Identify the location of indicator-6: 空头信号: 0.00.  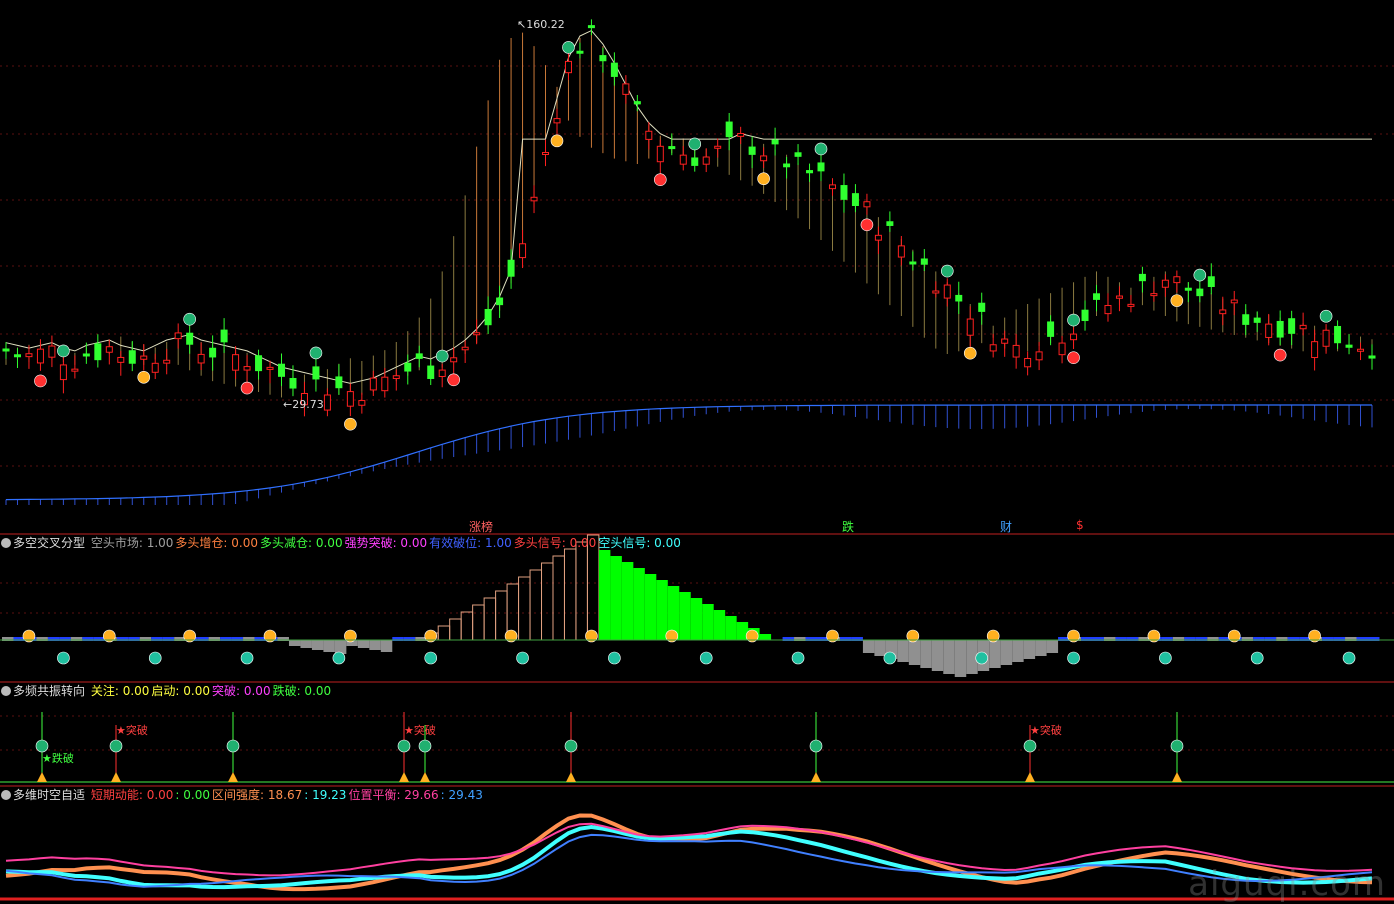
(639, 543).